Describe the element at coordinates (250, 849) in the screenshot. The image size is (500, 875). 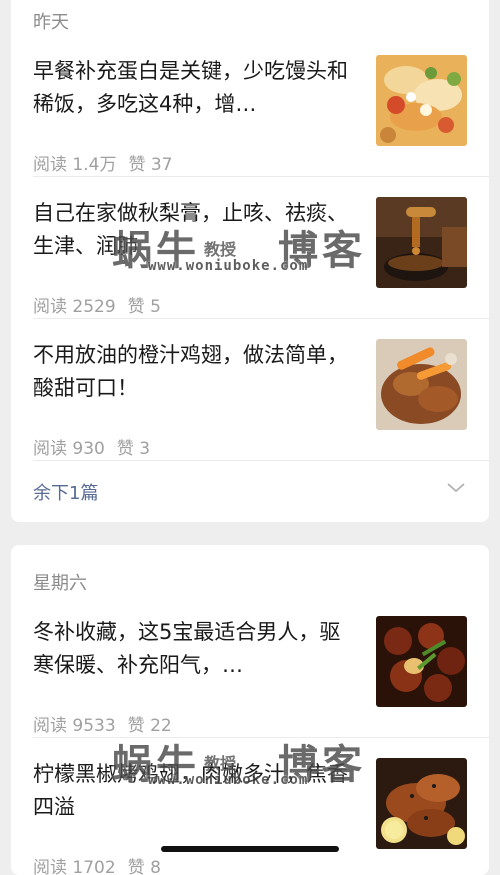
I see `home-indicator` at that location.